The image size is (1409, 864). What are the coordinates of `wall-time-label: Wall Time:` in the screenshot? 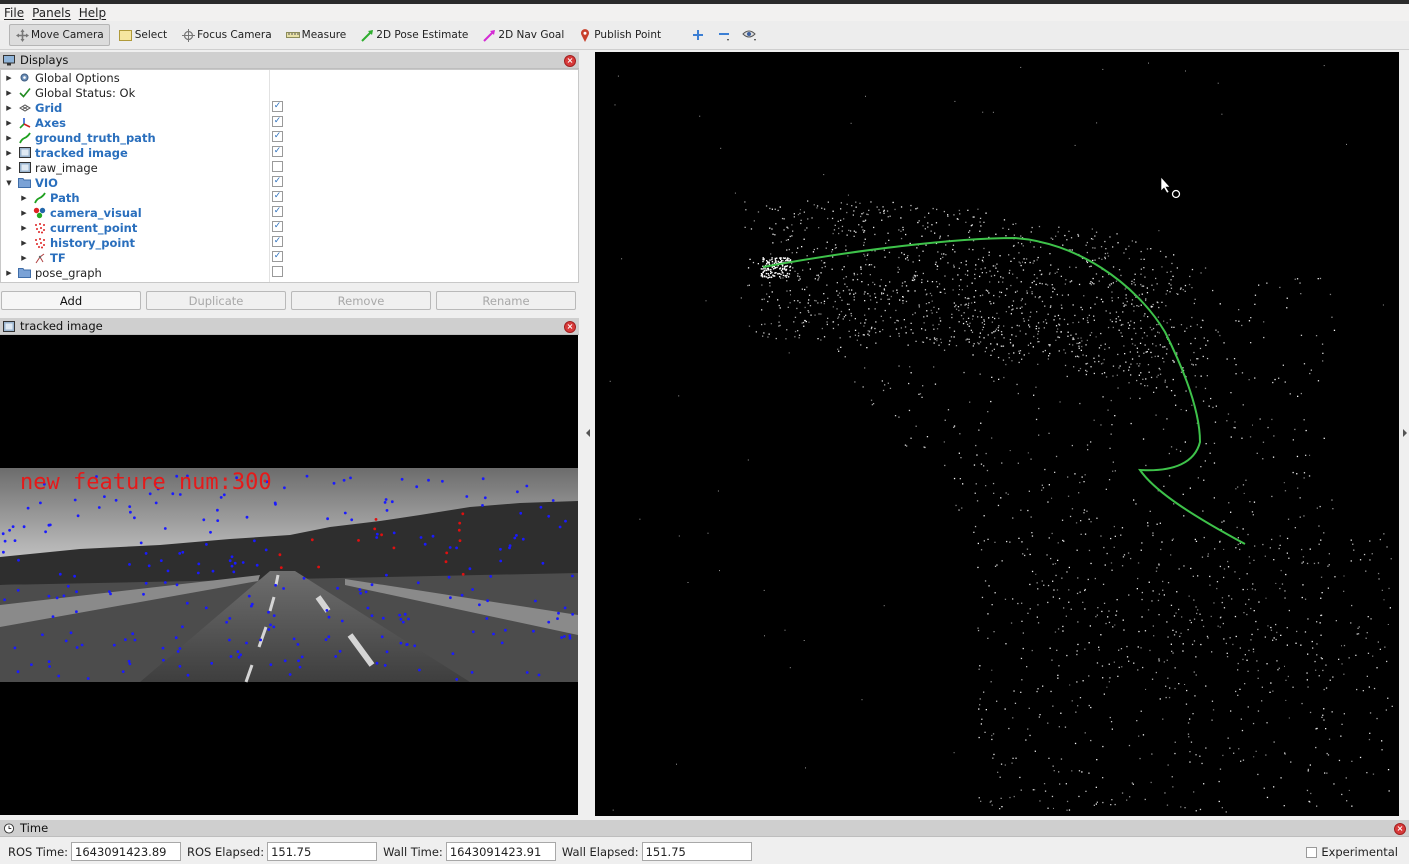 It's located at (413, 851).